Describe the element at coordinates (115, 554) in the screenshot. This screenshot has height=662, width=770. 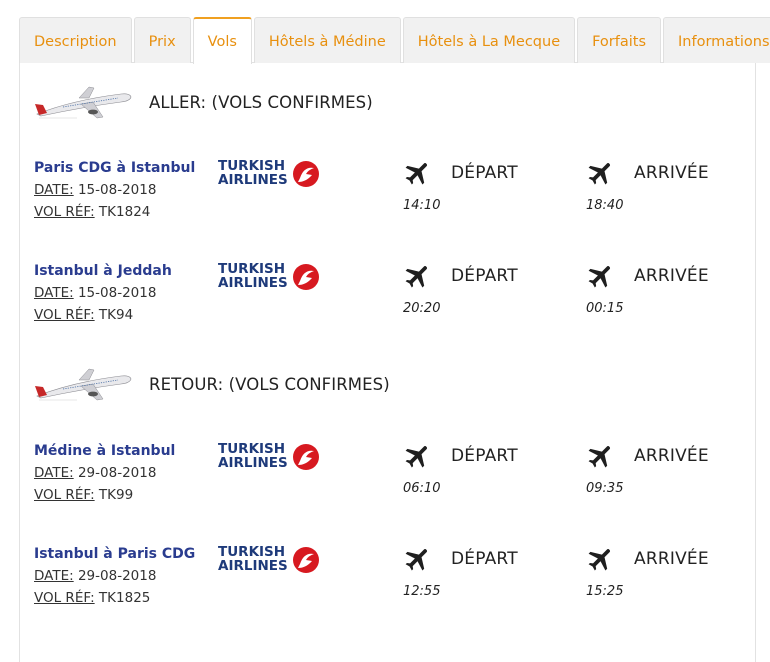
I see `flight-route: Istanbul à Paris CDG` at that location.